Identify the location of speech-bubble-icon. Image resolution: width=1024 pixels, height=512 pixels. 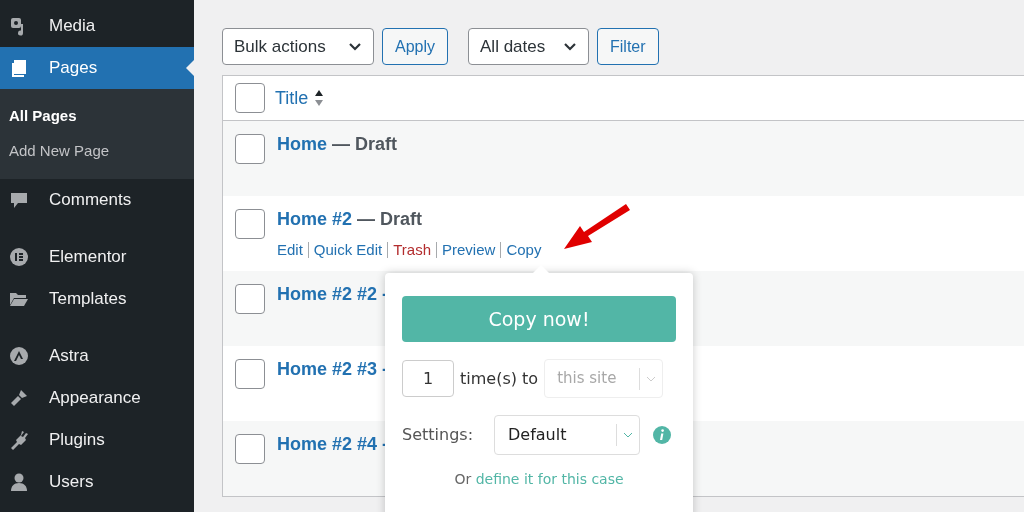
(19, 200).